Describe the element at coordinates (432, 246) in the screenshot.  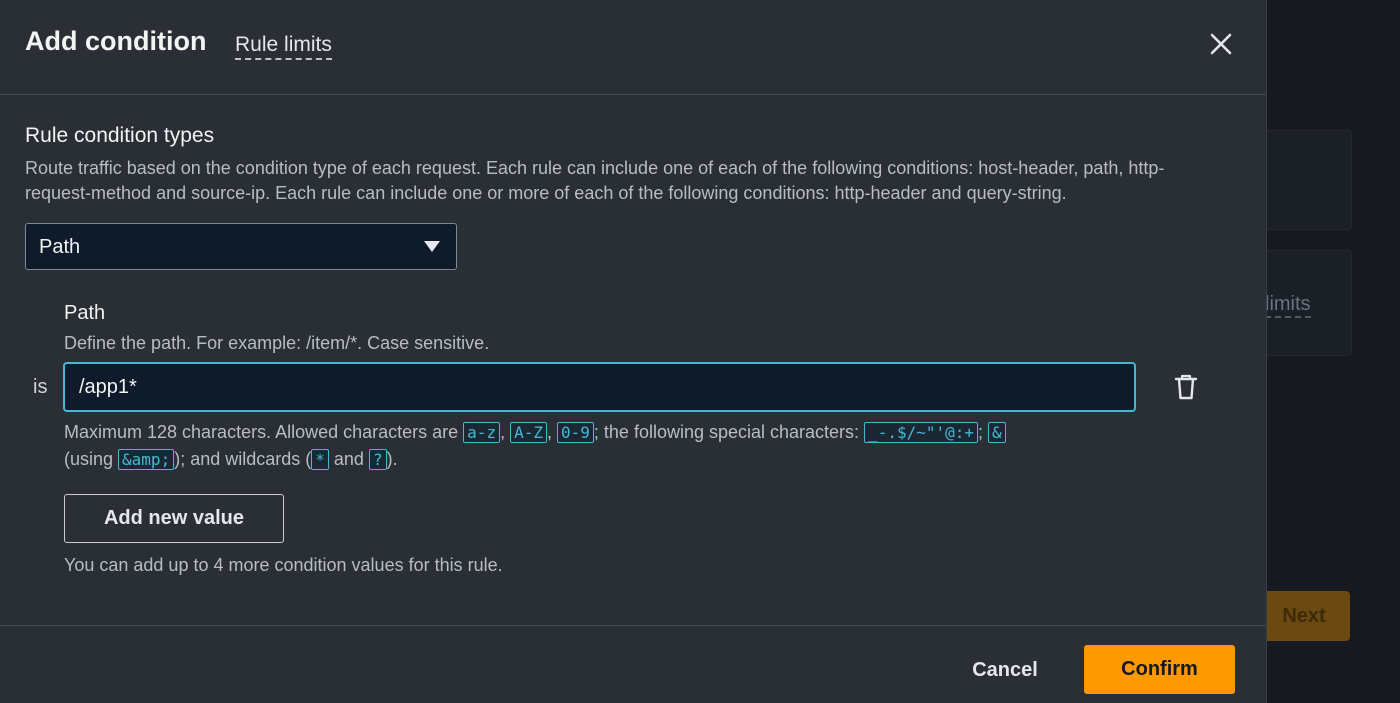
I see `caret-down-icon` at that location.